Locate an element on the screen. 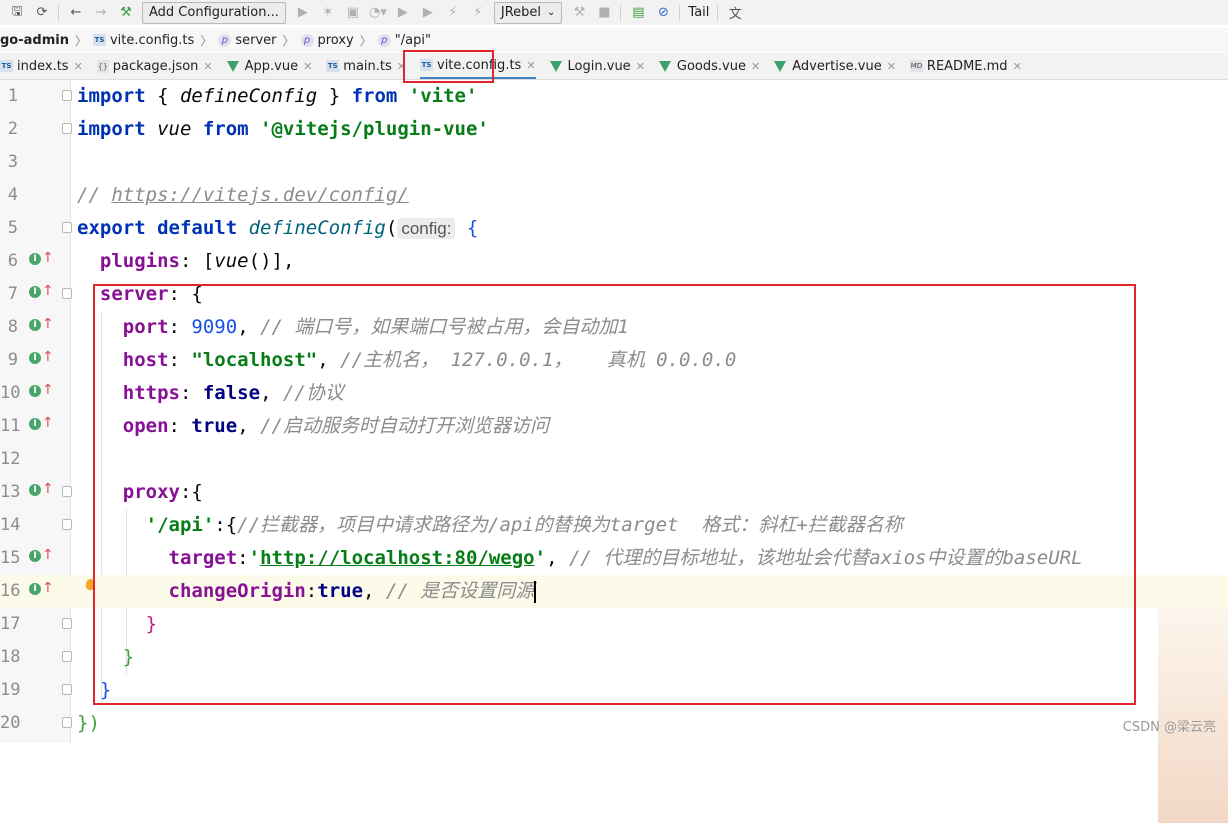  save-icon: 🖫 is located at coordinates (17, 12).